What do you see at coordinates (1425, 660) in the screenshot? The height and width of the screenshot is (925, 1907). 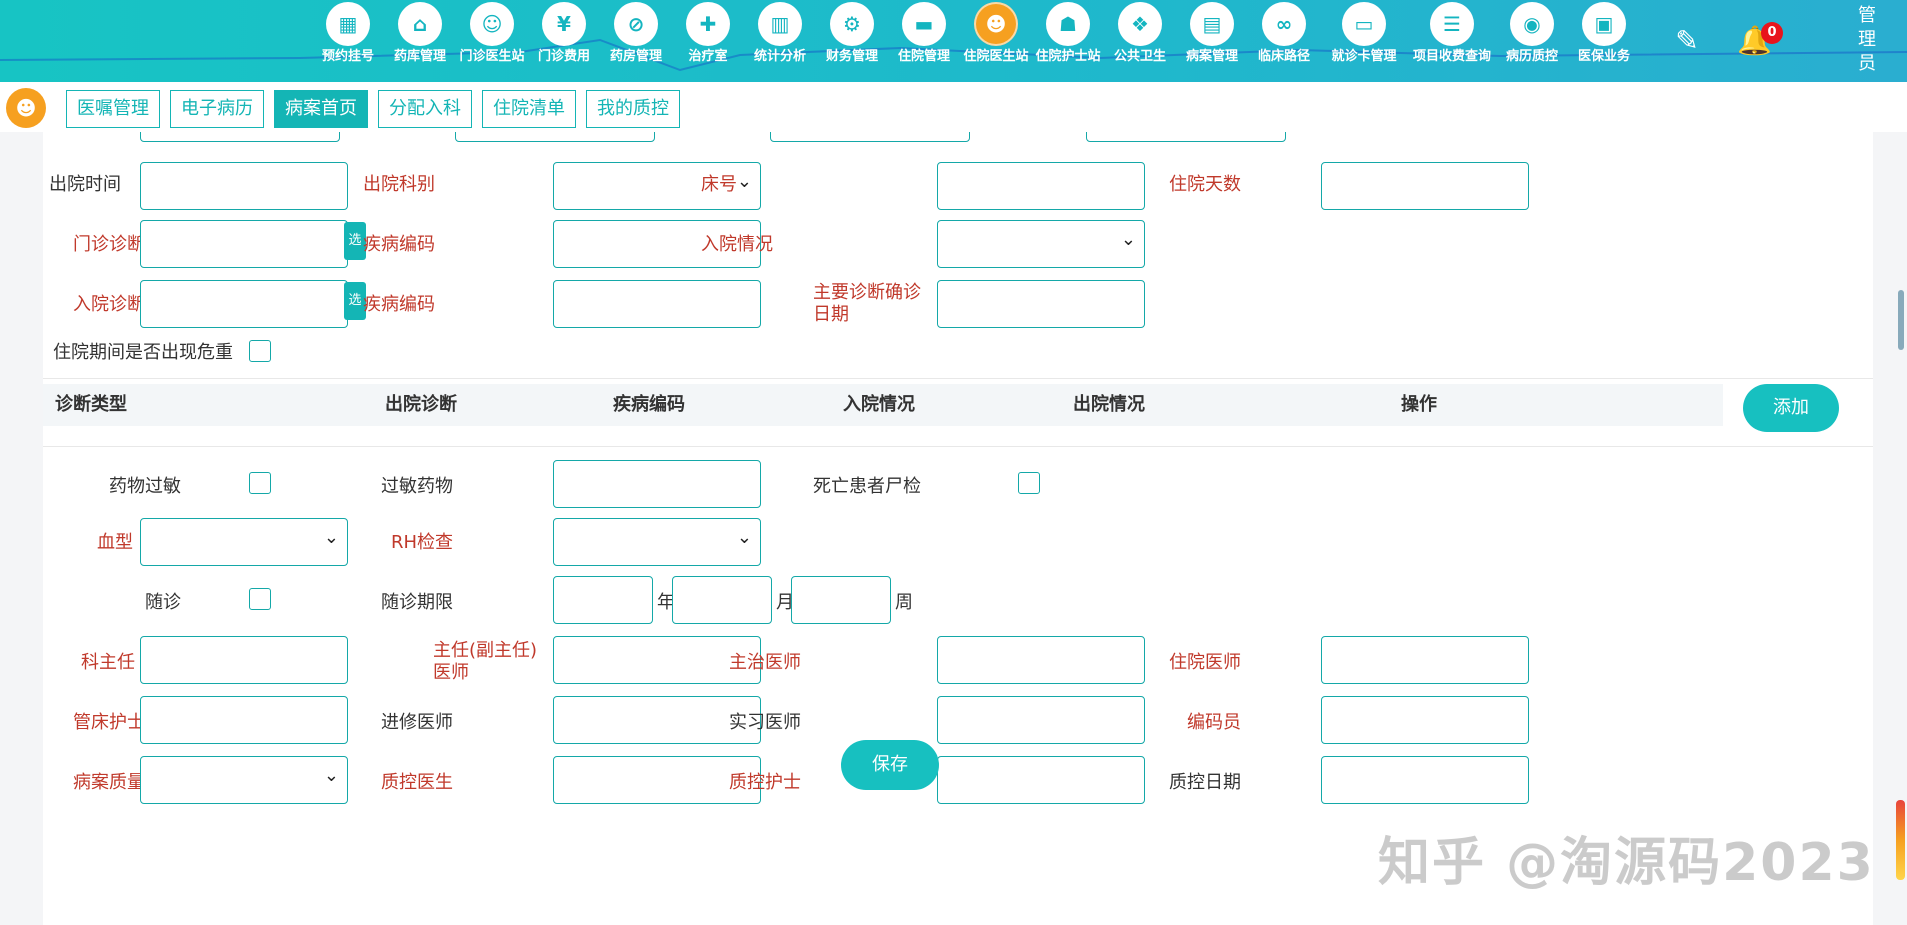 I see `resident-field` at bounding box center [1425, 660].